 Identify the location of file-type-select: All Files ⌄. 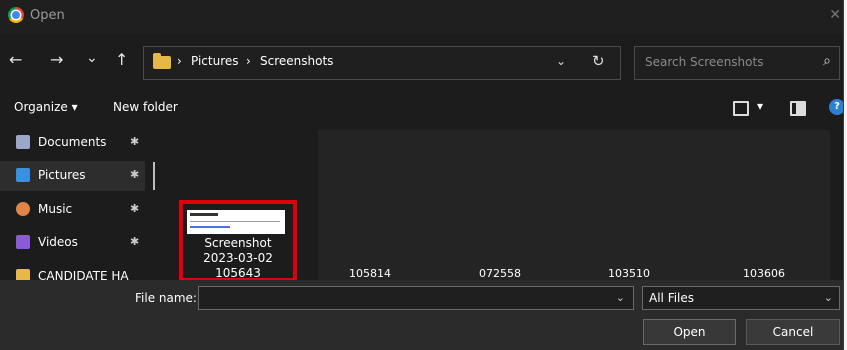
(741, 298).